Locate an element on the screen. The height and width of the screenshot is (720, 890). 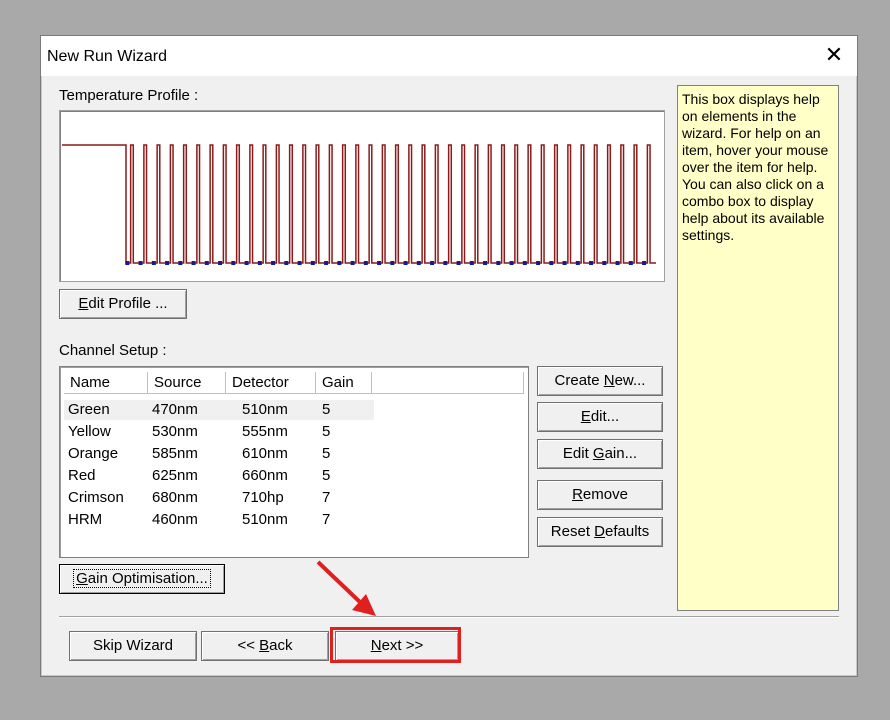
cell-source: 625nm is located at coordinates (175, 475).